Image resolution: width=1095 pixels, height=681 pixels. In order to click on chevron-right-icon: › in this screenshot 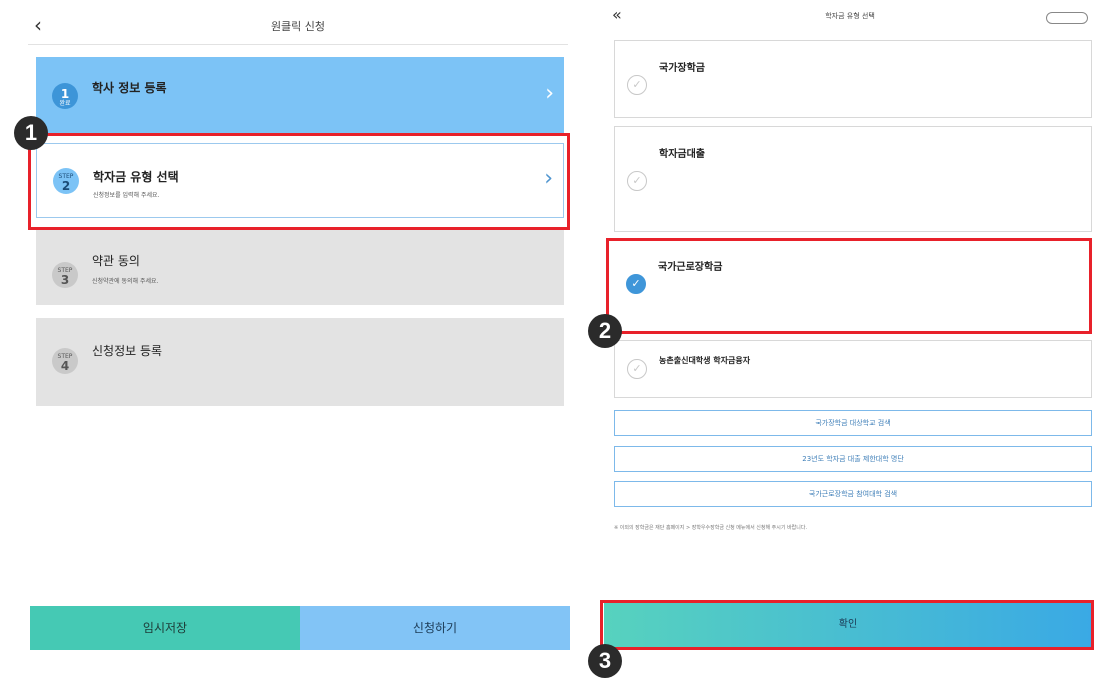, I will do `click(549, 93)`.